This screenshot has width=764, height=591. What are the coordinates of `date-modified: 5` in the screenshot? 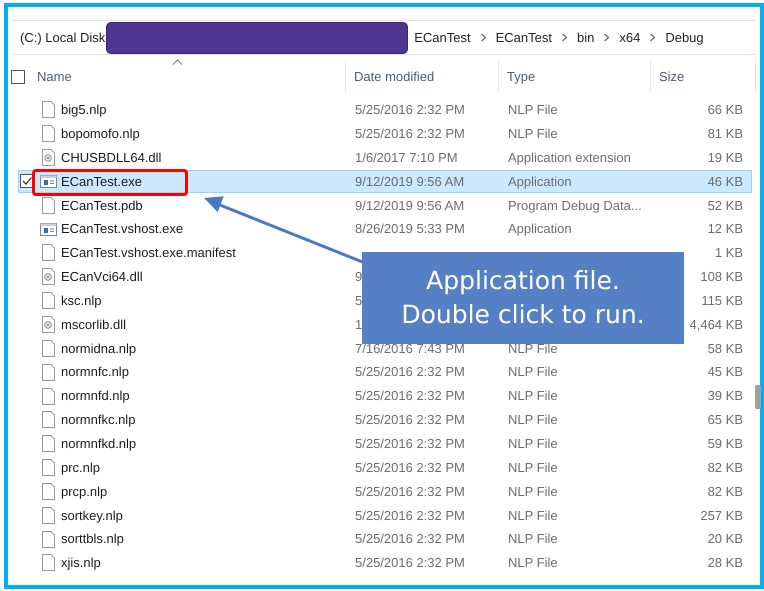 It's located at (358, 300).